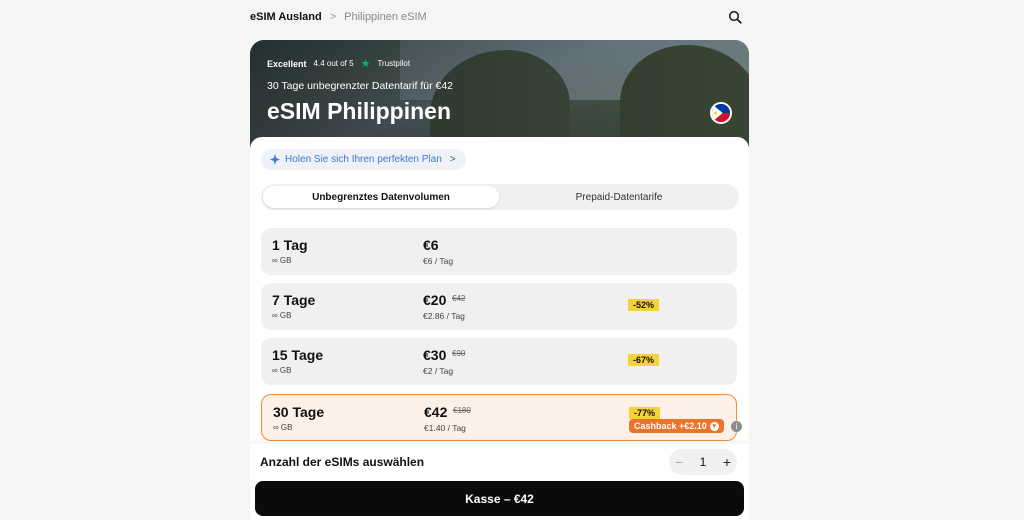 The image size is (1024, 520). Describe the element at coordinates (727, 462) in the screenshot. I see `plus-icon: +` at that location.